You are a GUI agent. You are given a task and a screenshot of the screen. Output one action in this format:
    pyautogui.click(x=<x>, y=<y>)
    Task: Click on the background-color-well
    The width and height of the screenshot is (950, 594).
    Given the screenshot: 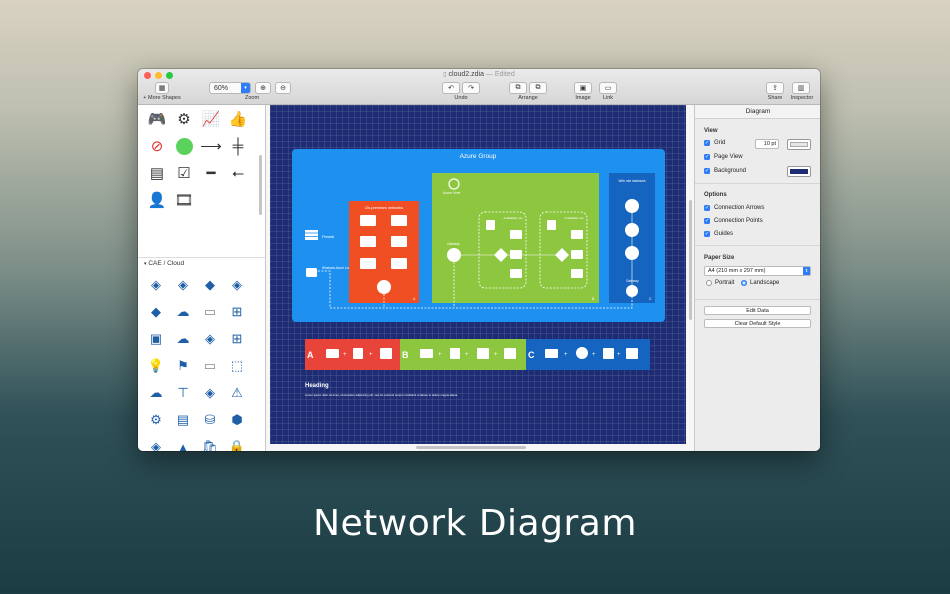 What is the action you would take?
    pyautogui.click(x=799, y=171)
    